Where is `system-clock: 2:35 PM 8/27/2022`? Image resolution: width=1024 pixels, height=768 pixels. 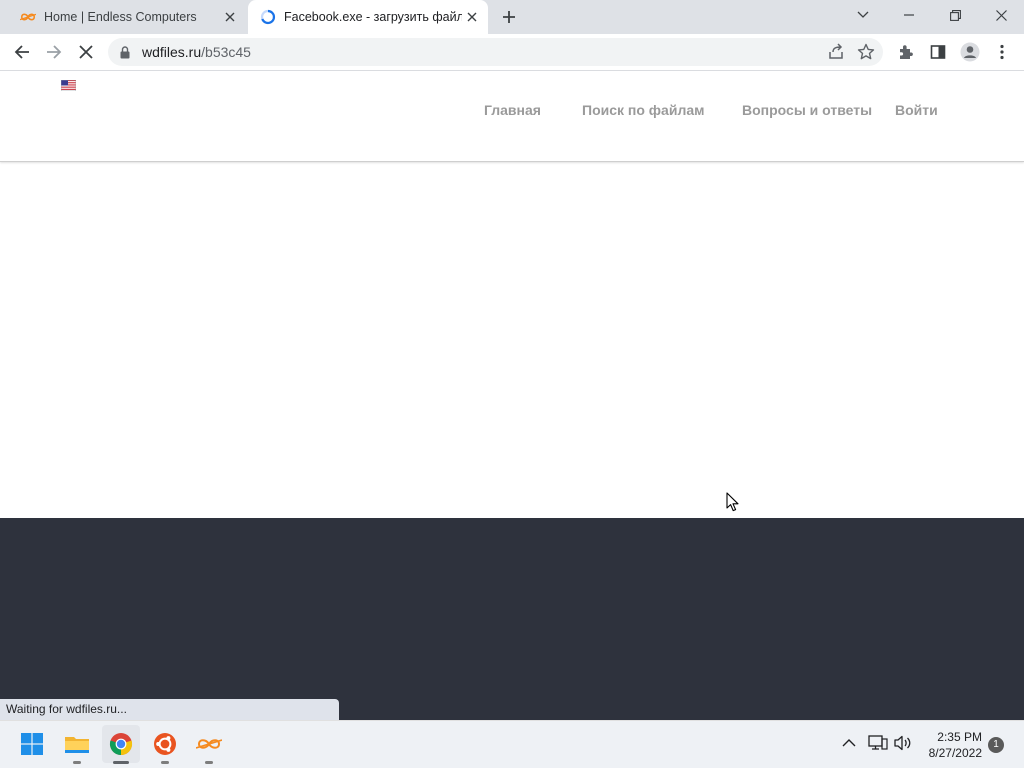 system-clock: 2:35 PM 8/27/2022 is located at coordinates (949, 745).